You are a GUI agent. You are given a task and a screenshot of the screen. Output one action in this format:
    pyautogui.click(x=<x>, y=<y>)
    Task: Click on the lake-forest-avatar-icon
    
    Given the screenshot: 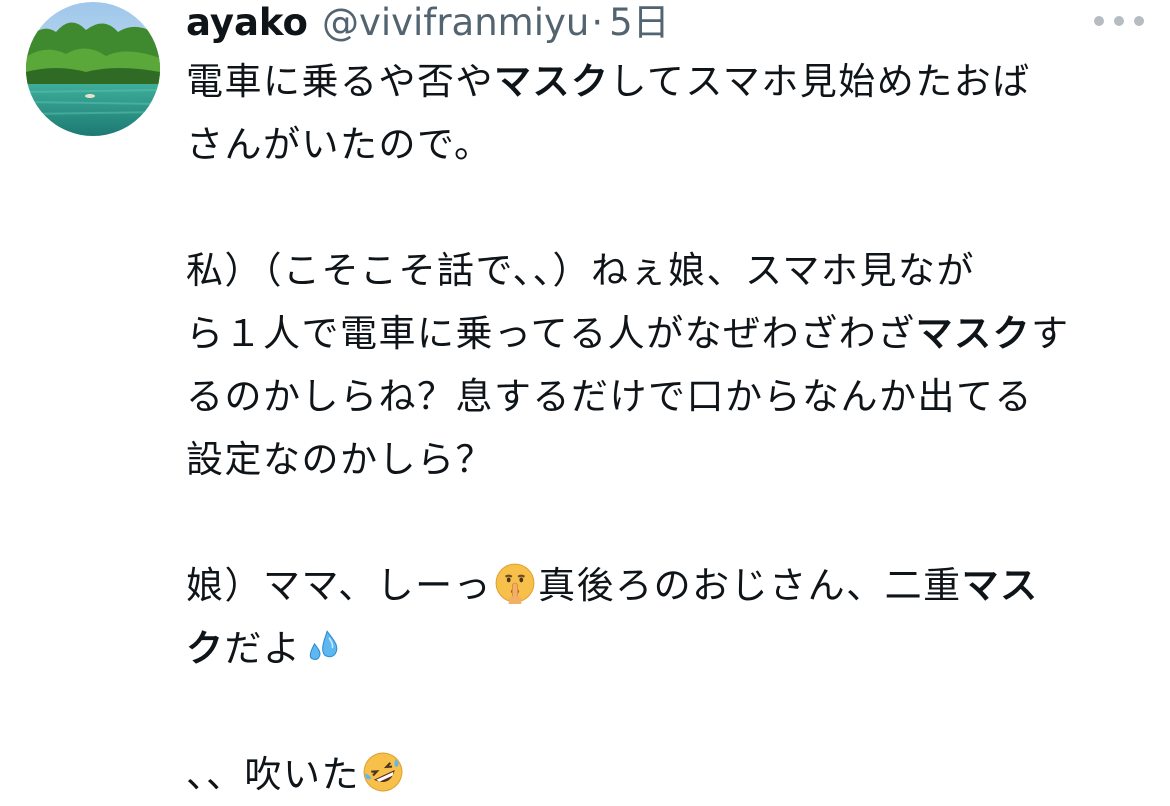 What is the action you would take?
    pyautogui.click(x=93, y=69)
    